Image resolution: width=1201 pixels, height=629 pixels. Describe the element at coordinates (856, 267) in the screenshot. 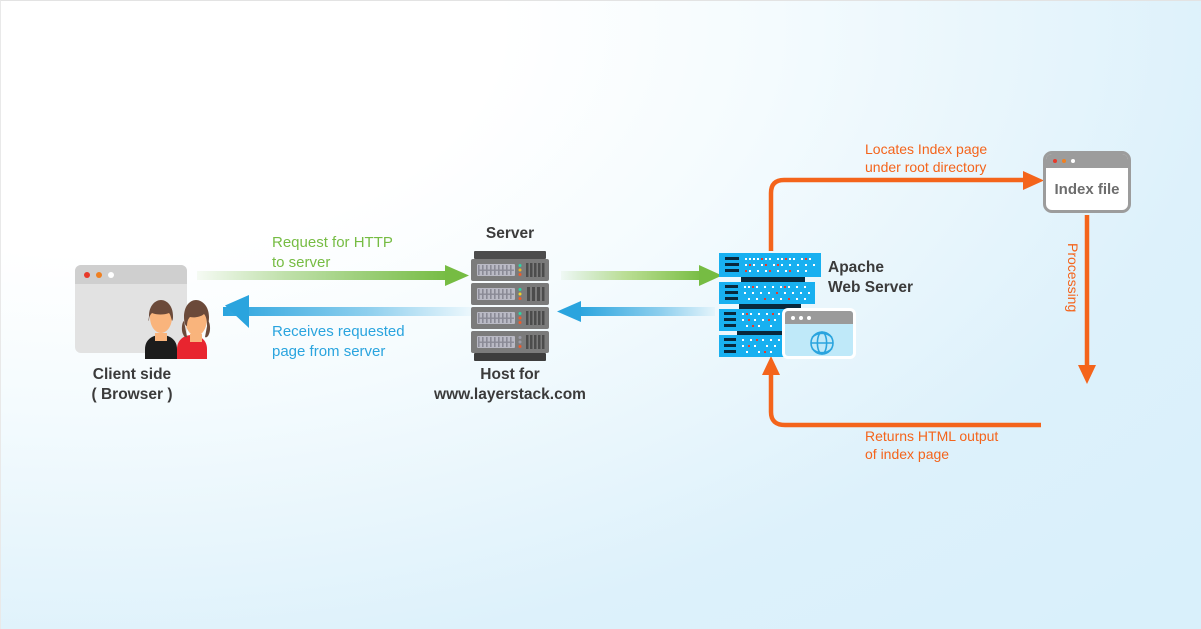

I see `apache-caption-line1: Apache` at that location.